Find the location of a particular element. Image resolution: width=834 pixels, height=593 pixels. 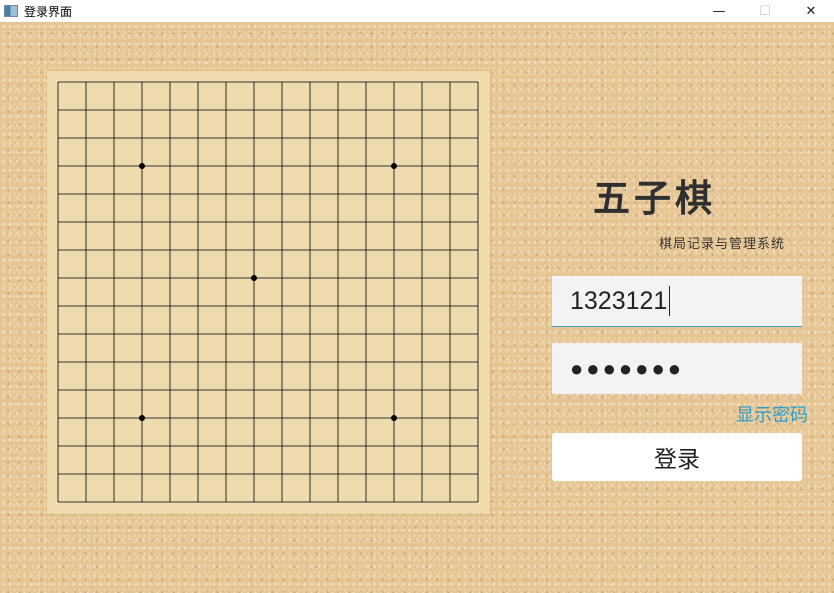

maximize-button: ☐ is located at coordinates (765, 11).